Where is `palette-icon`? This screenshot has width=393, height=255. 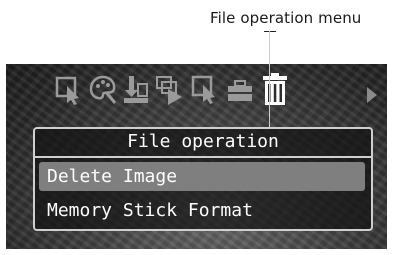 palette-icon is located at coordinates (103, 89).